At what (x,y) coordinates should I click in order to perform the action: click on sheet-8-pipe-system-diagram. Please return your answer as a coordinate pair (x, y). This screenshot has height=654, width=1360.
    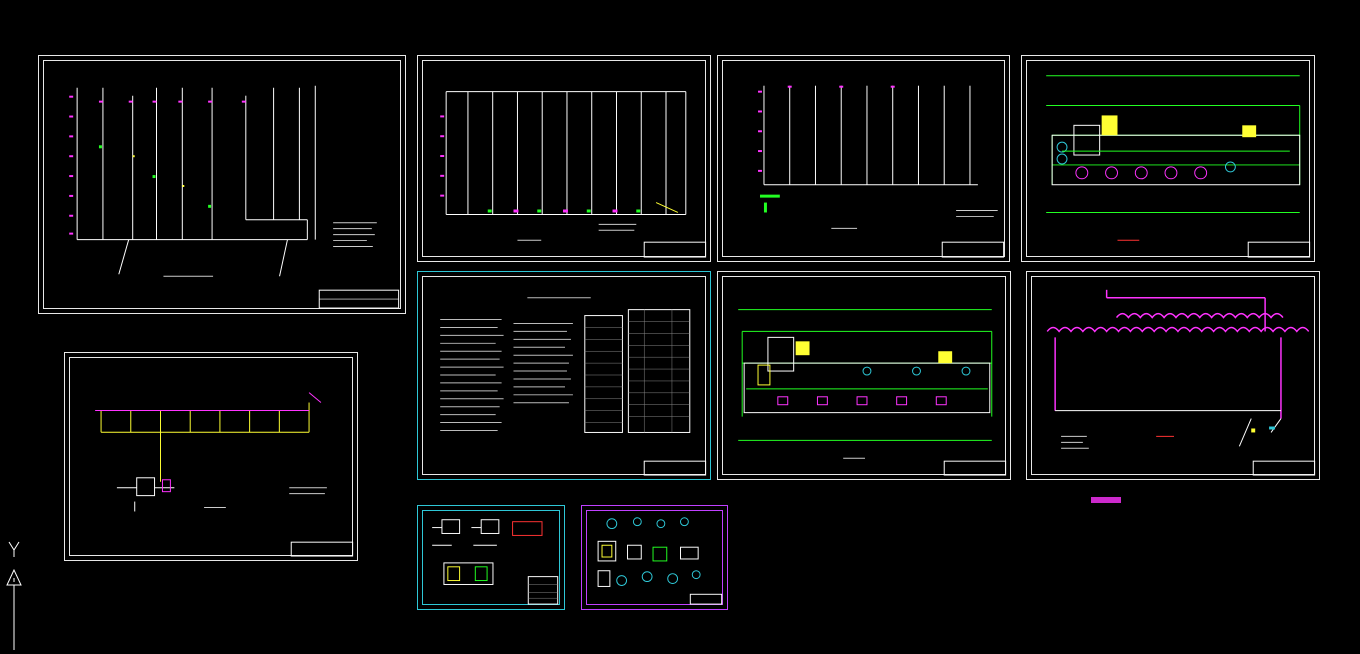
    Looking at the image, I should click on (1173, 375).